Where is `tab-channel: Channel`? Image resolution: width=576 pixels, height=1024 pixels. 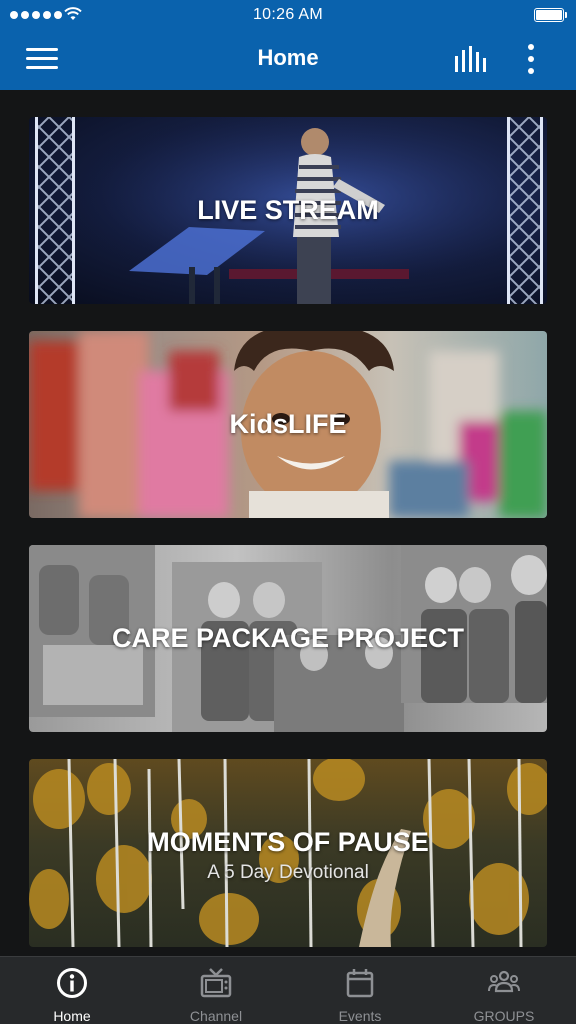
tab-channel: Channel is located at coordinates (216, 990).